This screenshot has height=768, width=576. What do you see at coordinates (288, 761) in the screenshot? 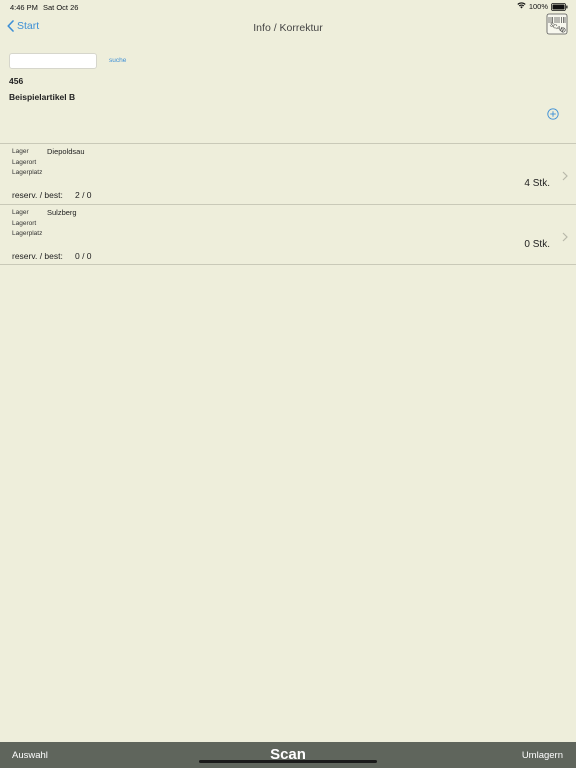
I see `home-indicator` at bounding box center [288, 761].